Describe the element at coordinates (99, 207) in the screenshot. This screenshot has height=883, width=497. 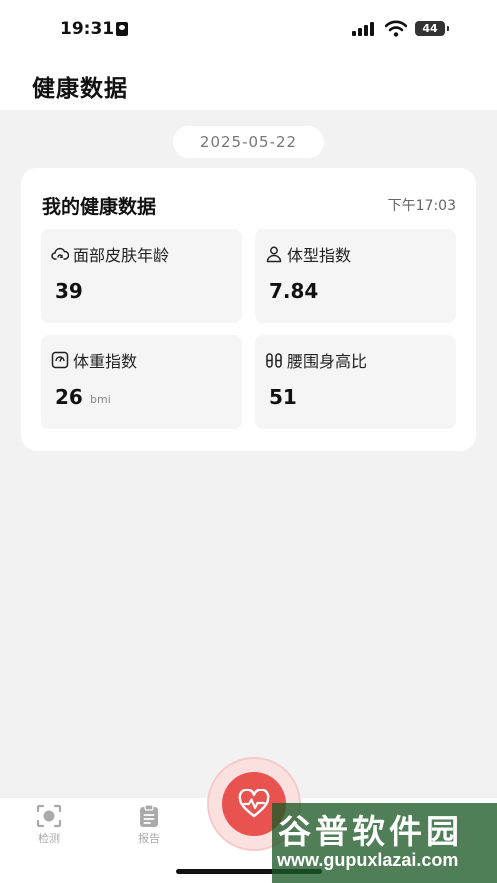
I see `card-title: 我的健康数据` at that location.